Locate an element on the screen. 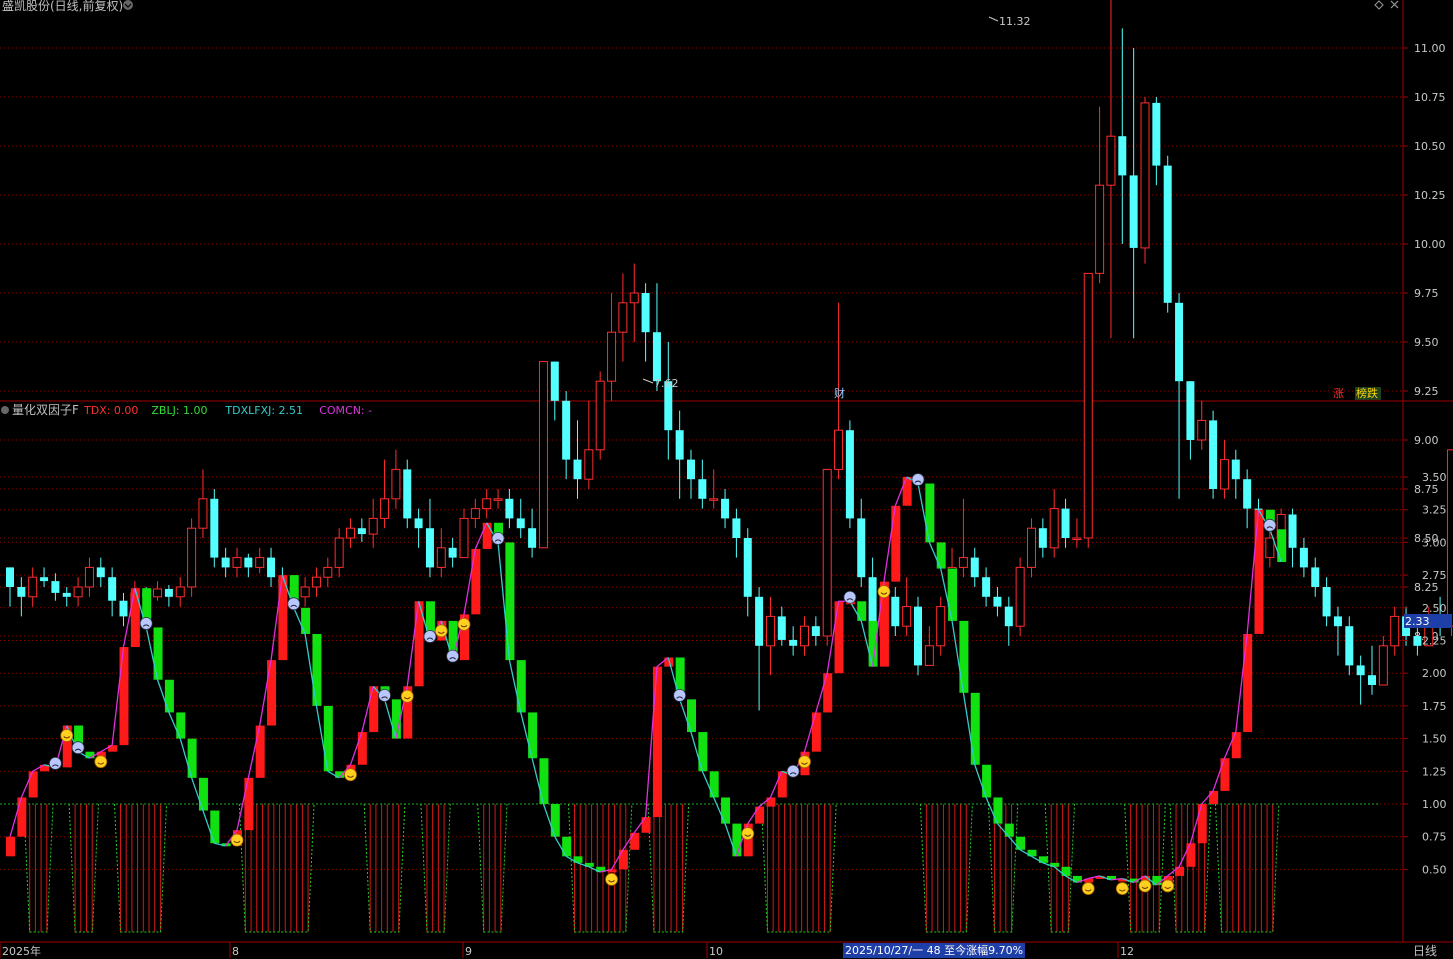 The image size is (1453, 959). indicator-tick-label: 0.75 is located at coordinates (1434, 837).